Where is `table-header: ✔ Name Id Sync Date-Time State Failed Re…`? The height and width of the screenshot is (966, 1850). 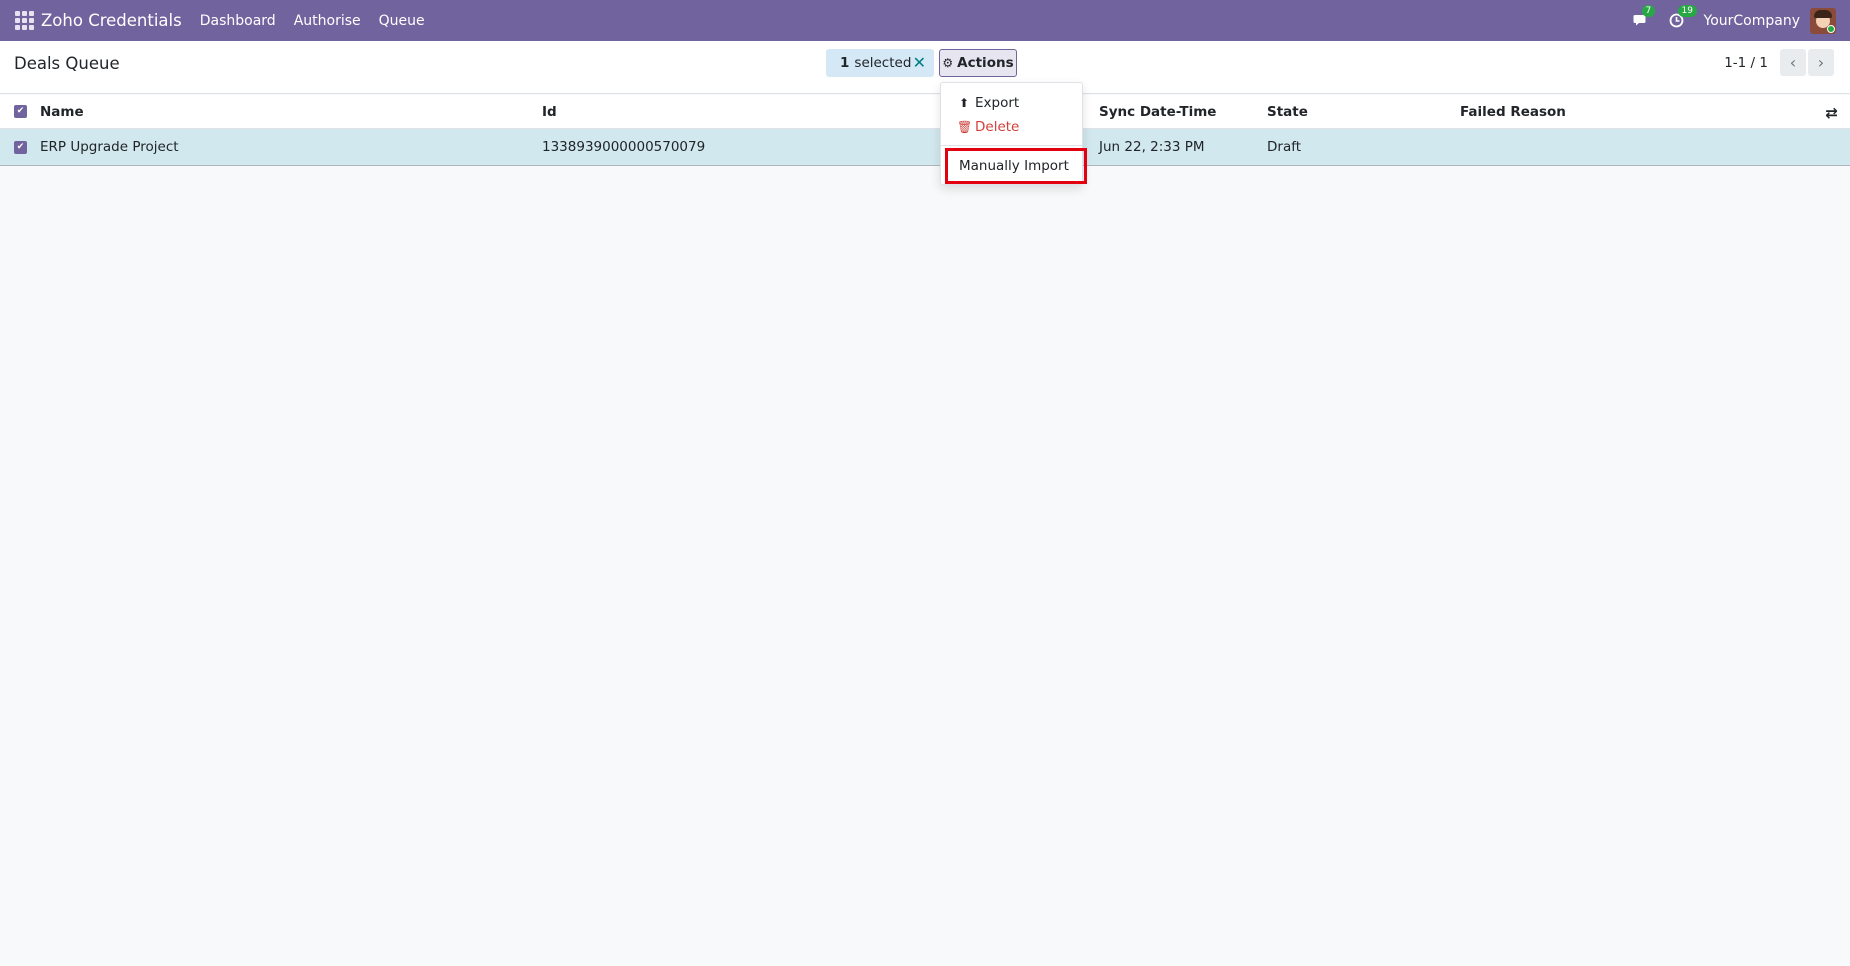
table-header: ✔ Name Id Sync Date-Time State Failed Re… is located at coordinates (925, 112).